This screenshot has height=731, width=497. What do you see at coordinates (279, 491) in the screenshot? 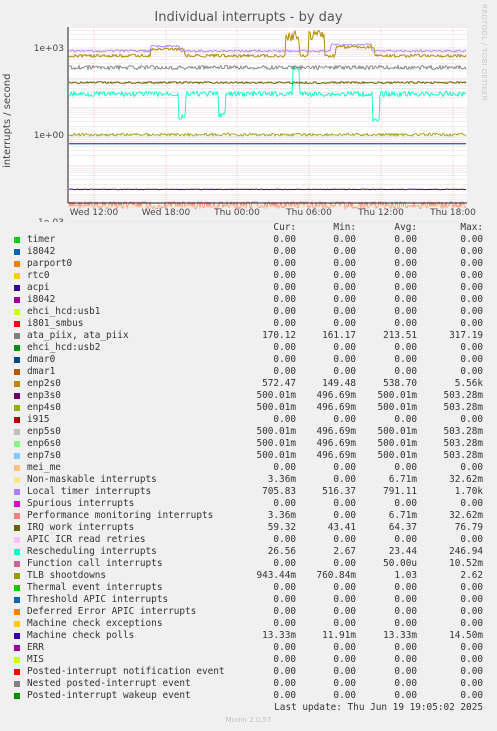
I see `legend-value: 705.83` at bounding box center [279, 491].